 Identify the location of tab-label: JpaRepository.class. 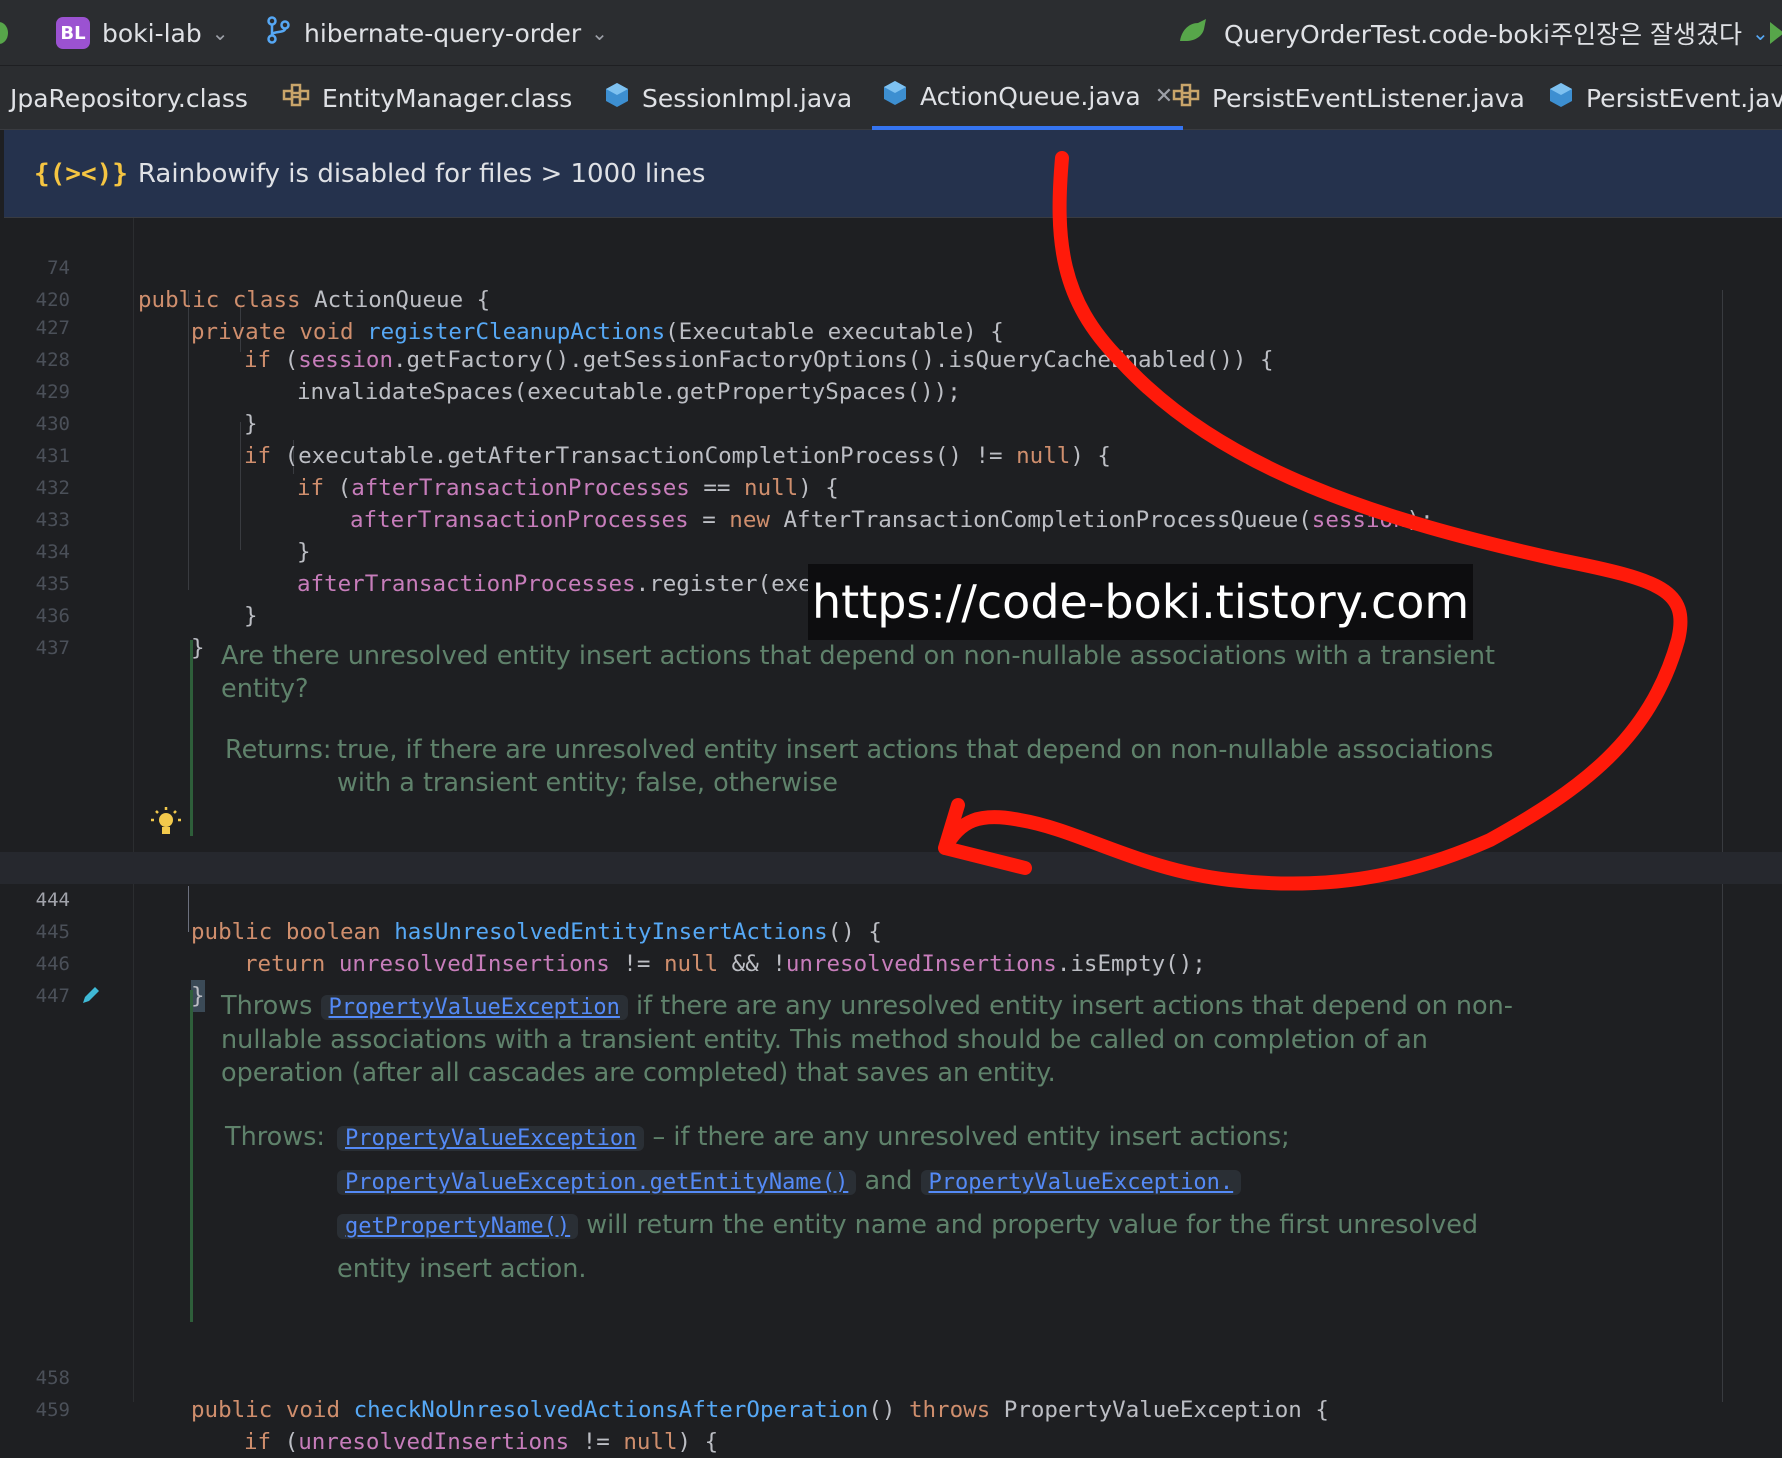
(129, 98).